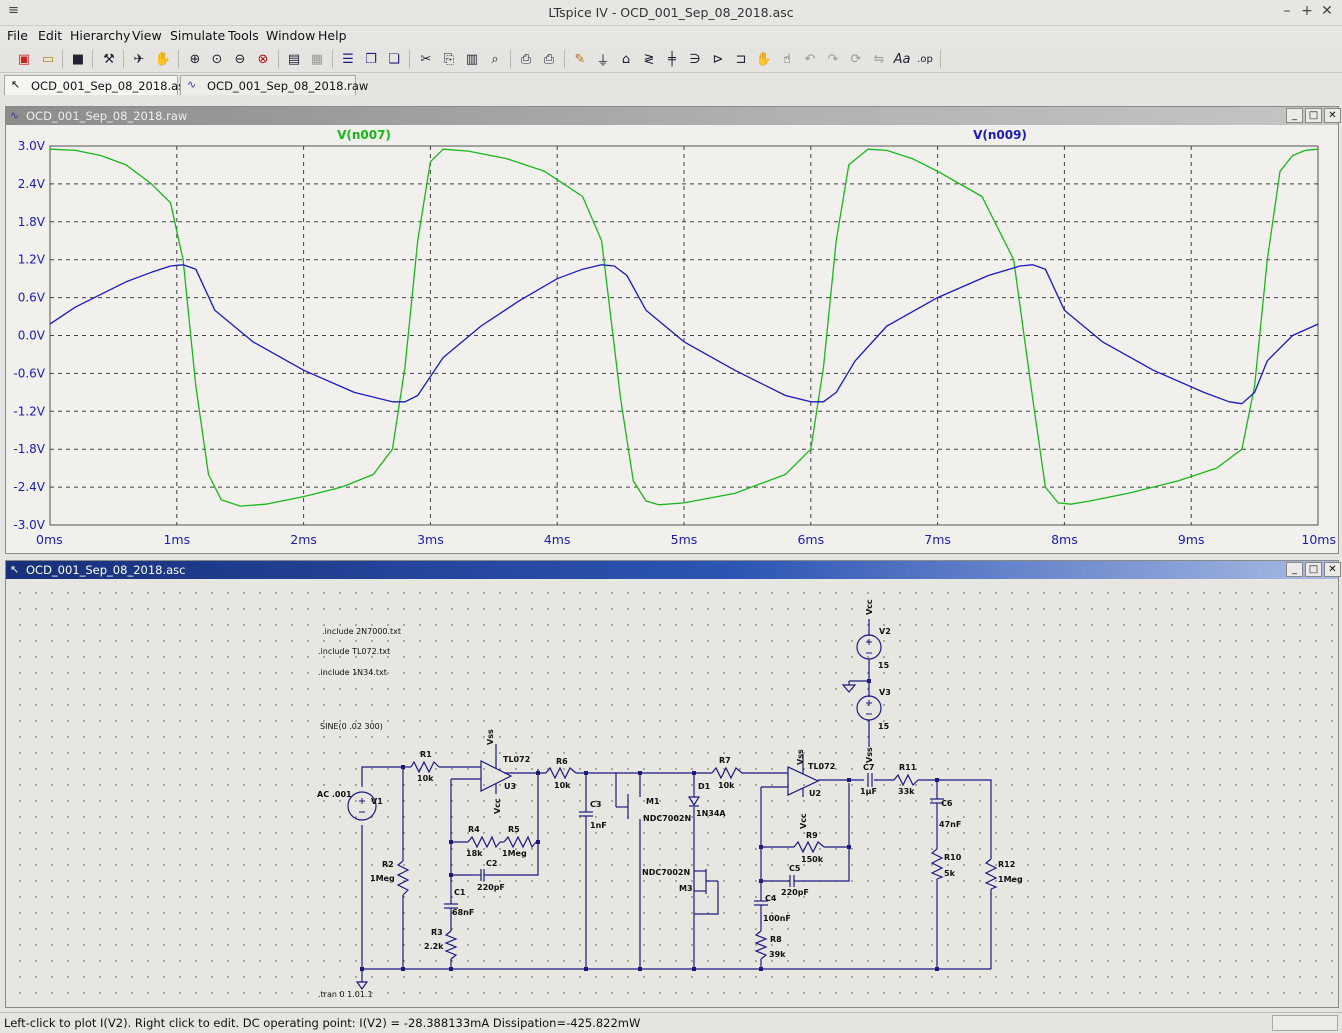  I want to click on label-c3-value: 1nF, so click(598, 825).